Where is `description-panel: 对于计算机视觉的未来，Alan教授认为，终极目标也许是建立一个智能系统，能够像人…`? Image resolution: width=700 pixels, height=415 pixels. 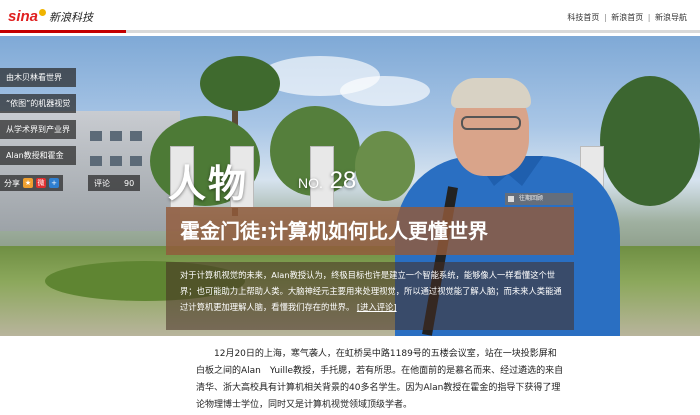
description-panel: 对于计算机视觉的未来，Alan教授认为，终极目标也许是建立一个智能系统，能够像人… is located at coordinates (370, 296).